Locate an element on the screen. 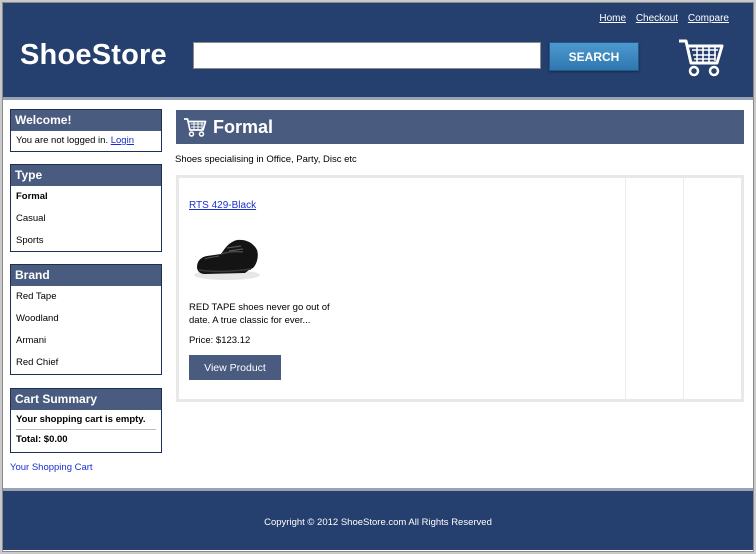 The height and width of the screenshot is (554, 756). view-product-button: View Product is located at coordinates (235, 367).